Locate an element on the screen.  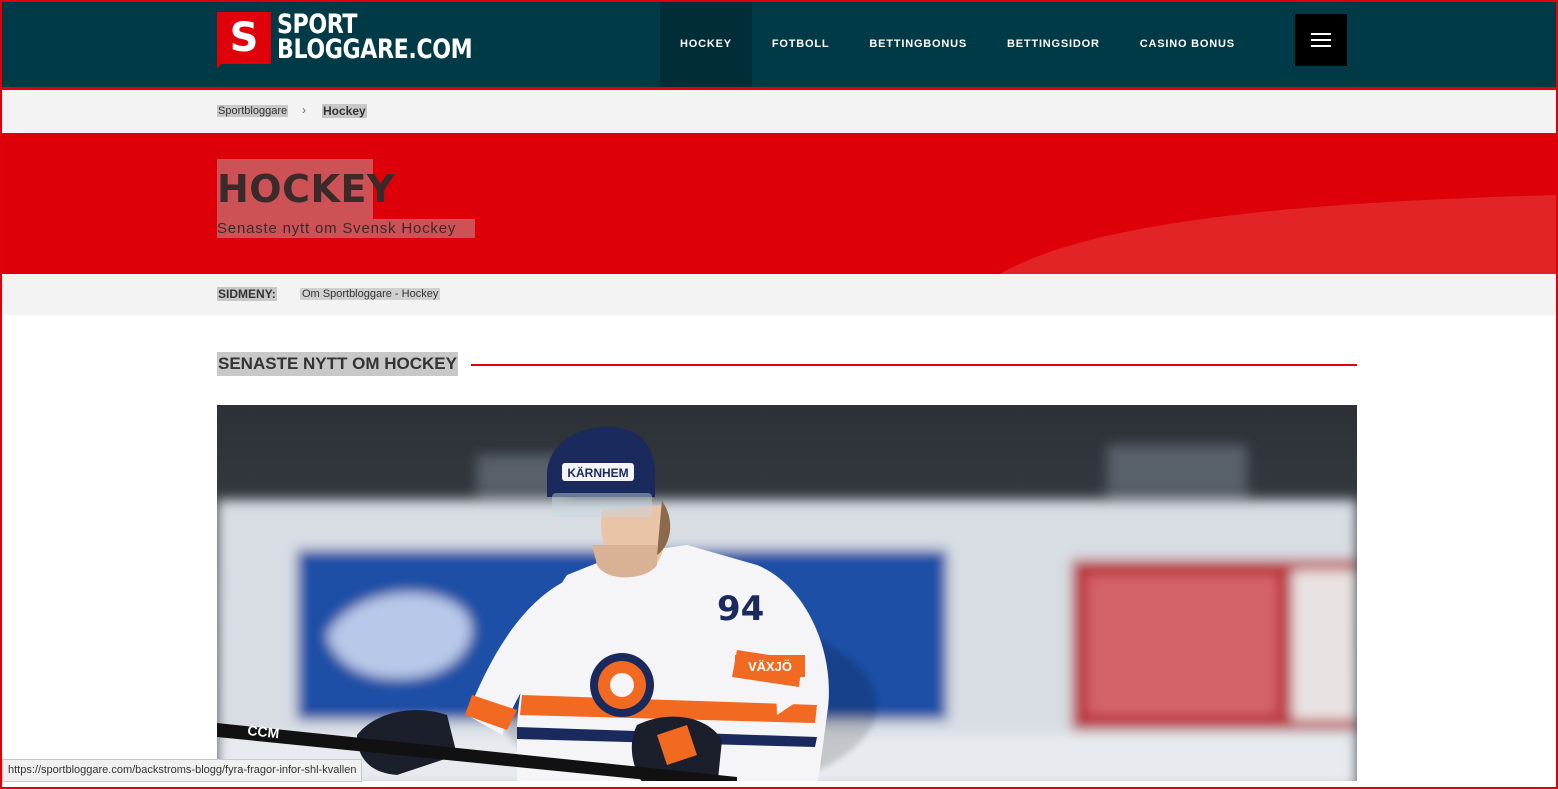
nav-item-fotboll: FOTBOLL is located at coordinates (801, 43).